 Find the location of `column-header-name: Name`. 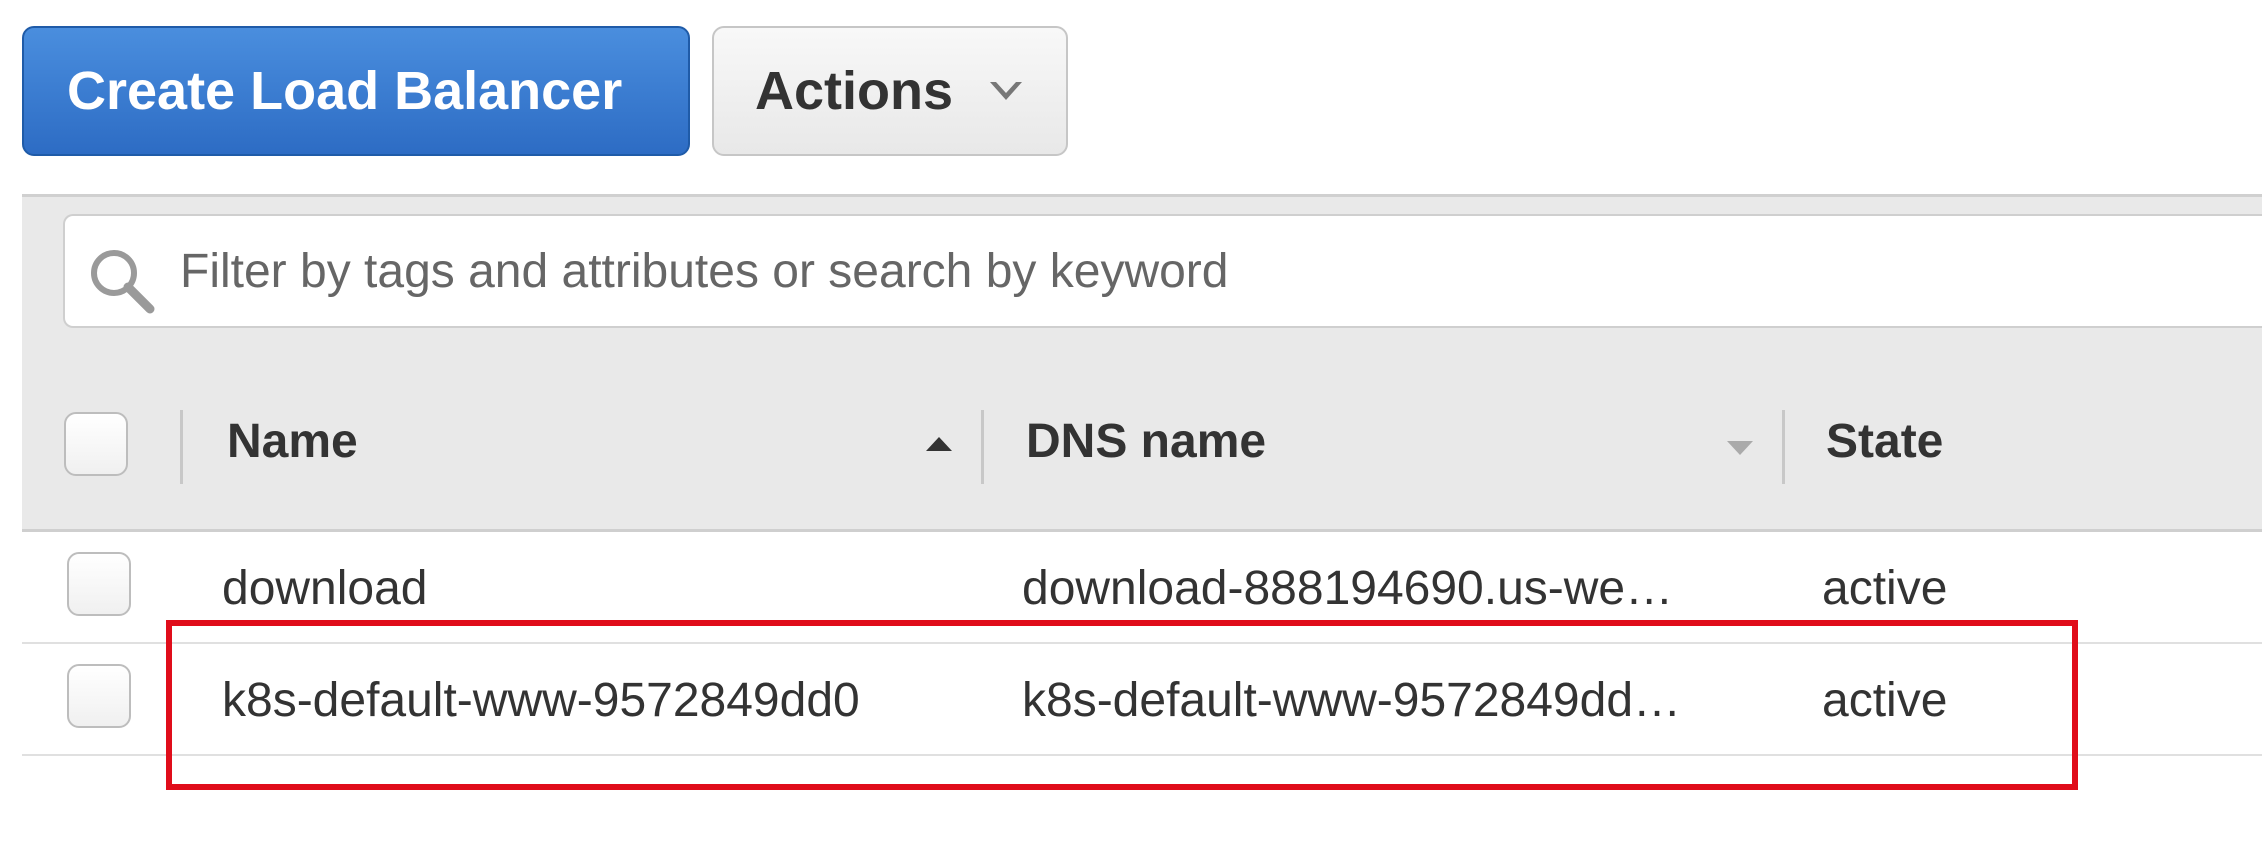

column-header-name: Name is located at coordinates (292, 441).